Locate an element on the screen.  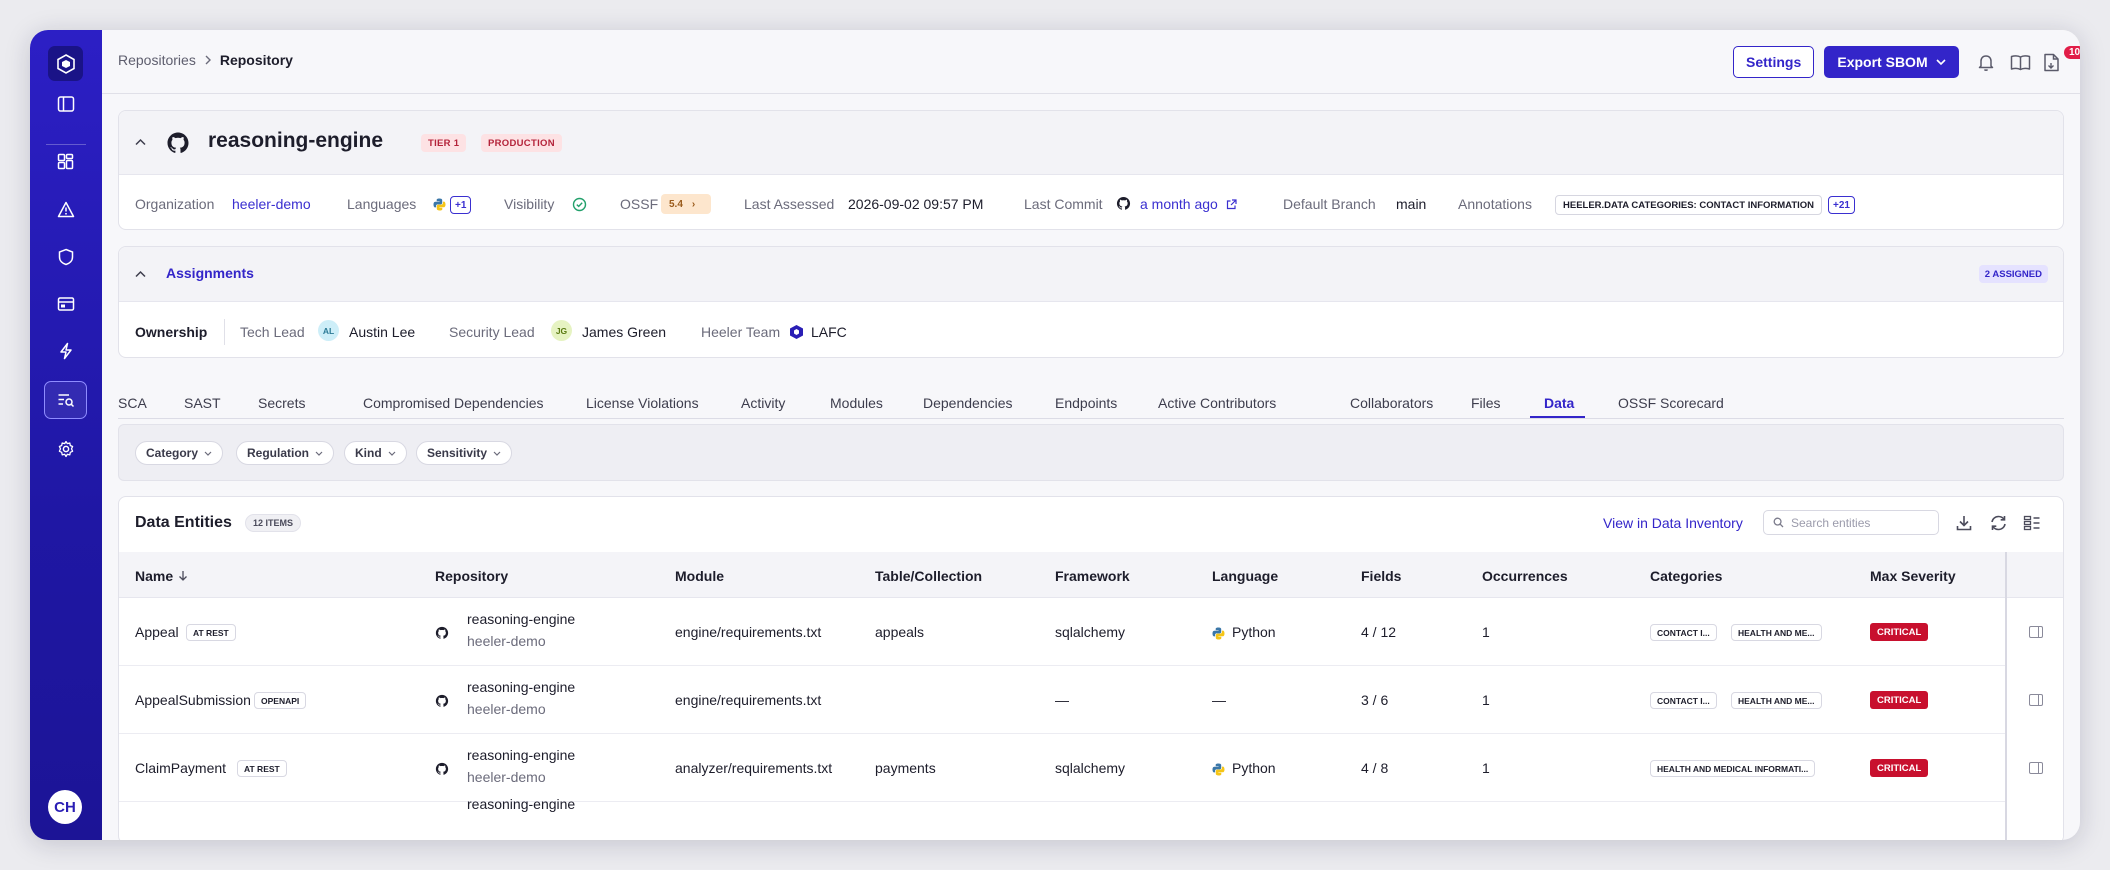
ossf-score-badge: 5.4 › is located at coordinates (686, 204).